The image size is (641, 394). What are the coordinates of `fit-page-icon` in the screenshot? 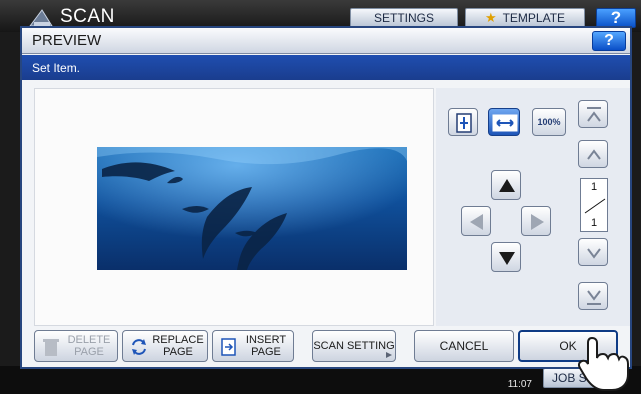 It's located at (464, 123).